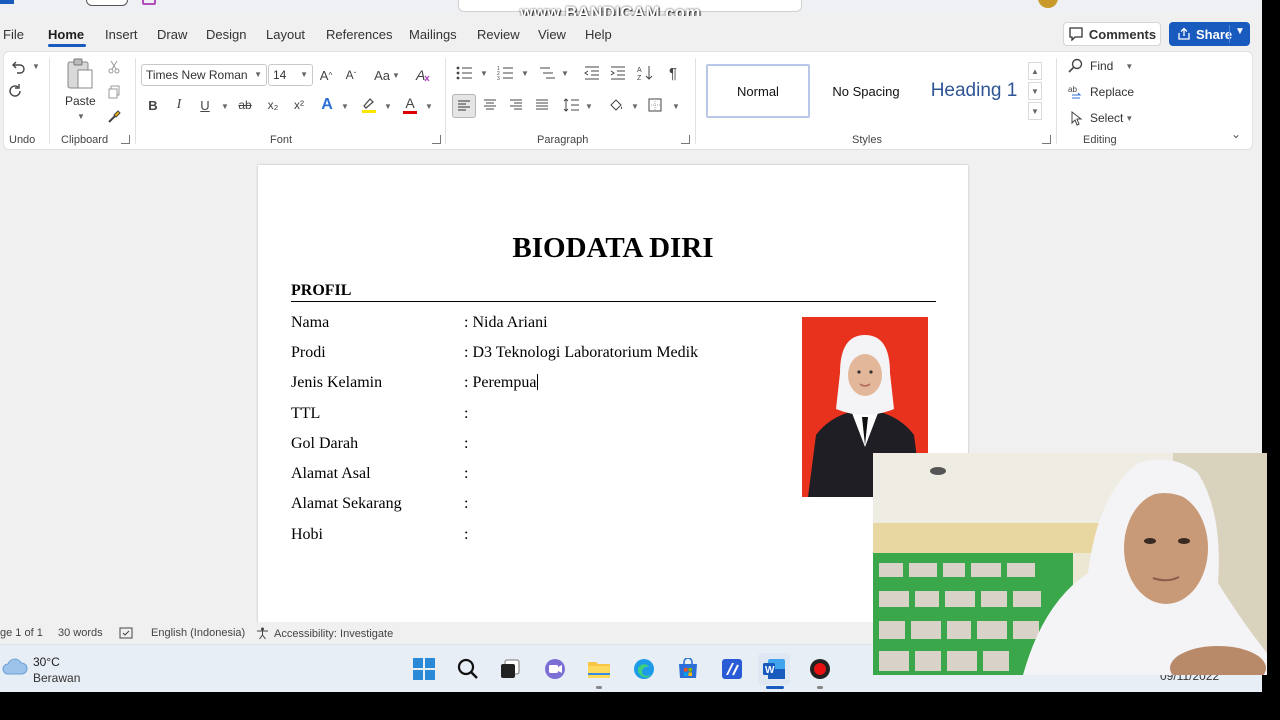  What do you see at coordinates (542, 105) in the screenshot?
I see `justify-icon` at bounding box center [542, 105].